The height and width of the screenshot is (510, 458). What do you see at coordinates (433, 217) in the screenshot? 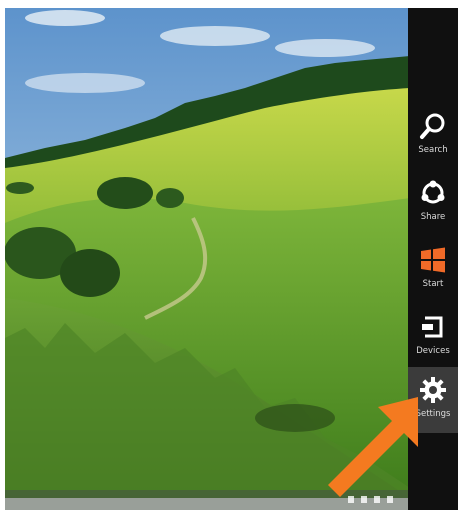
I see `charm-share-label: Share` at bounding box center [433, 217].